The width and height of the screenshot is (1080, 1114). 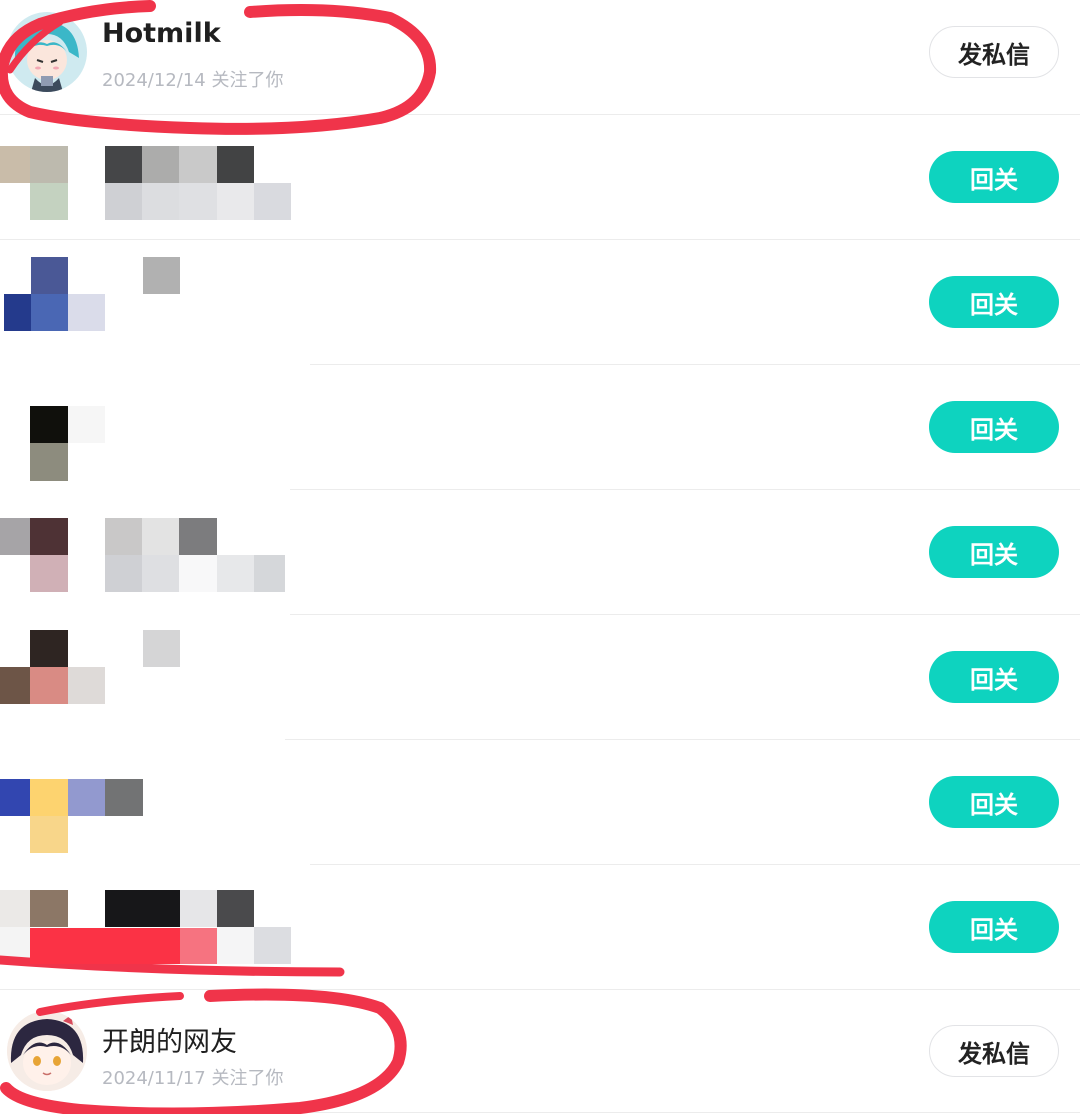 I want to click on anime-teal-hair-avatar-icon, so click(x=47, y=52).